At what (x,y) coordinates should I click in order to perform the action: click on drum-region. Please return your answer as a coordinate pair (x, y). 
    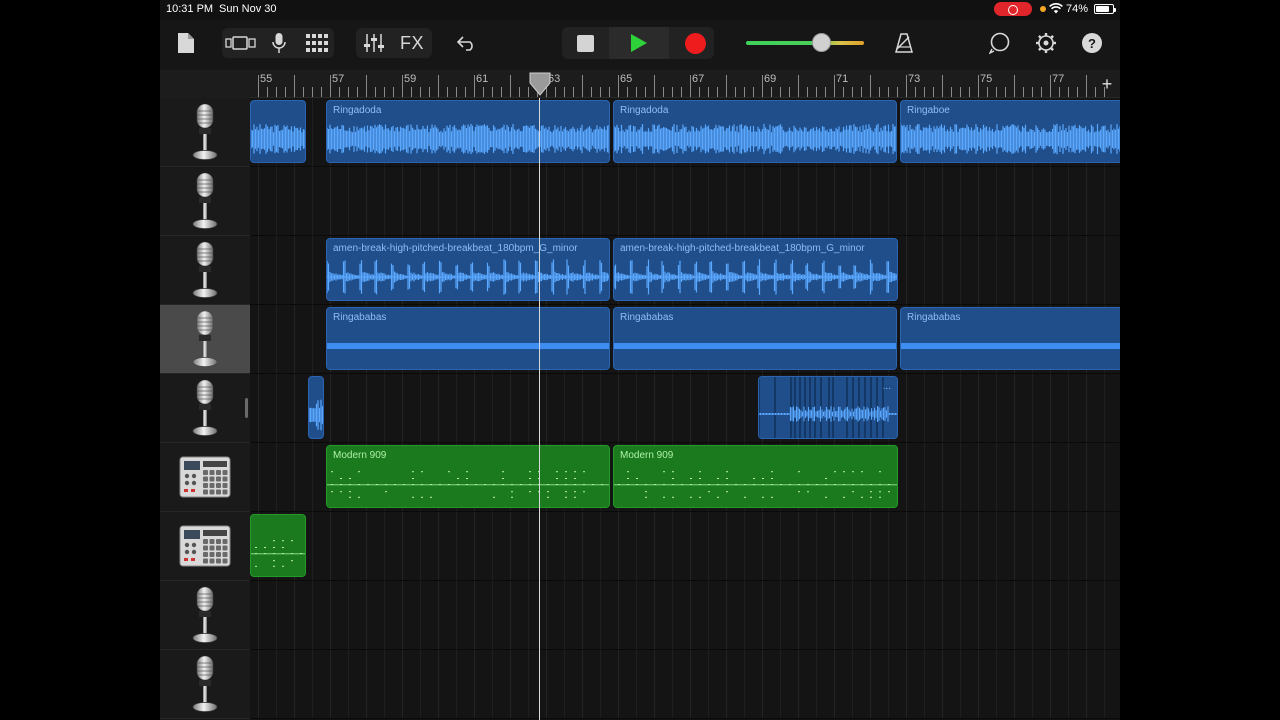
    Looking at the image, I should click on (278, 545).